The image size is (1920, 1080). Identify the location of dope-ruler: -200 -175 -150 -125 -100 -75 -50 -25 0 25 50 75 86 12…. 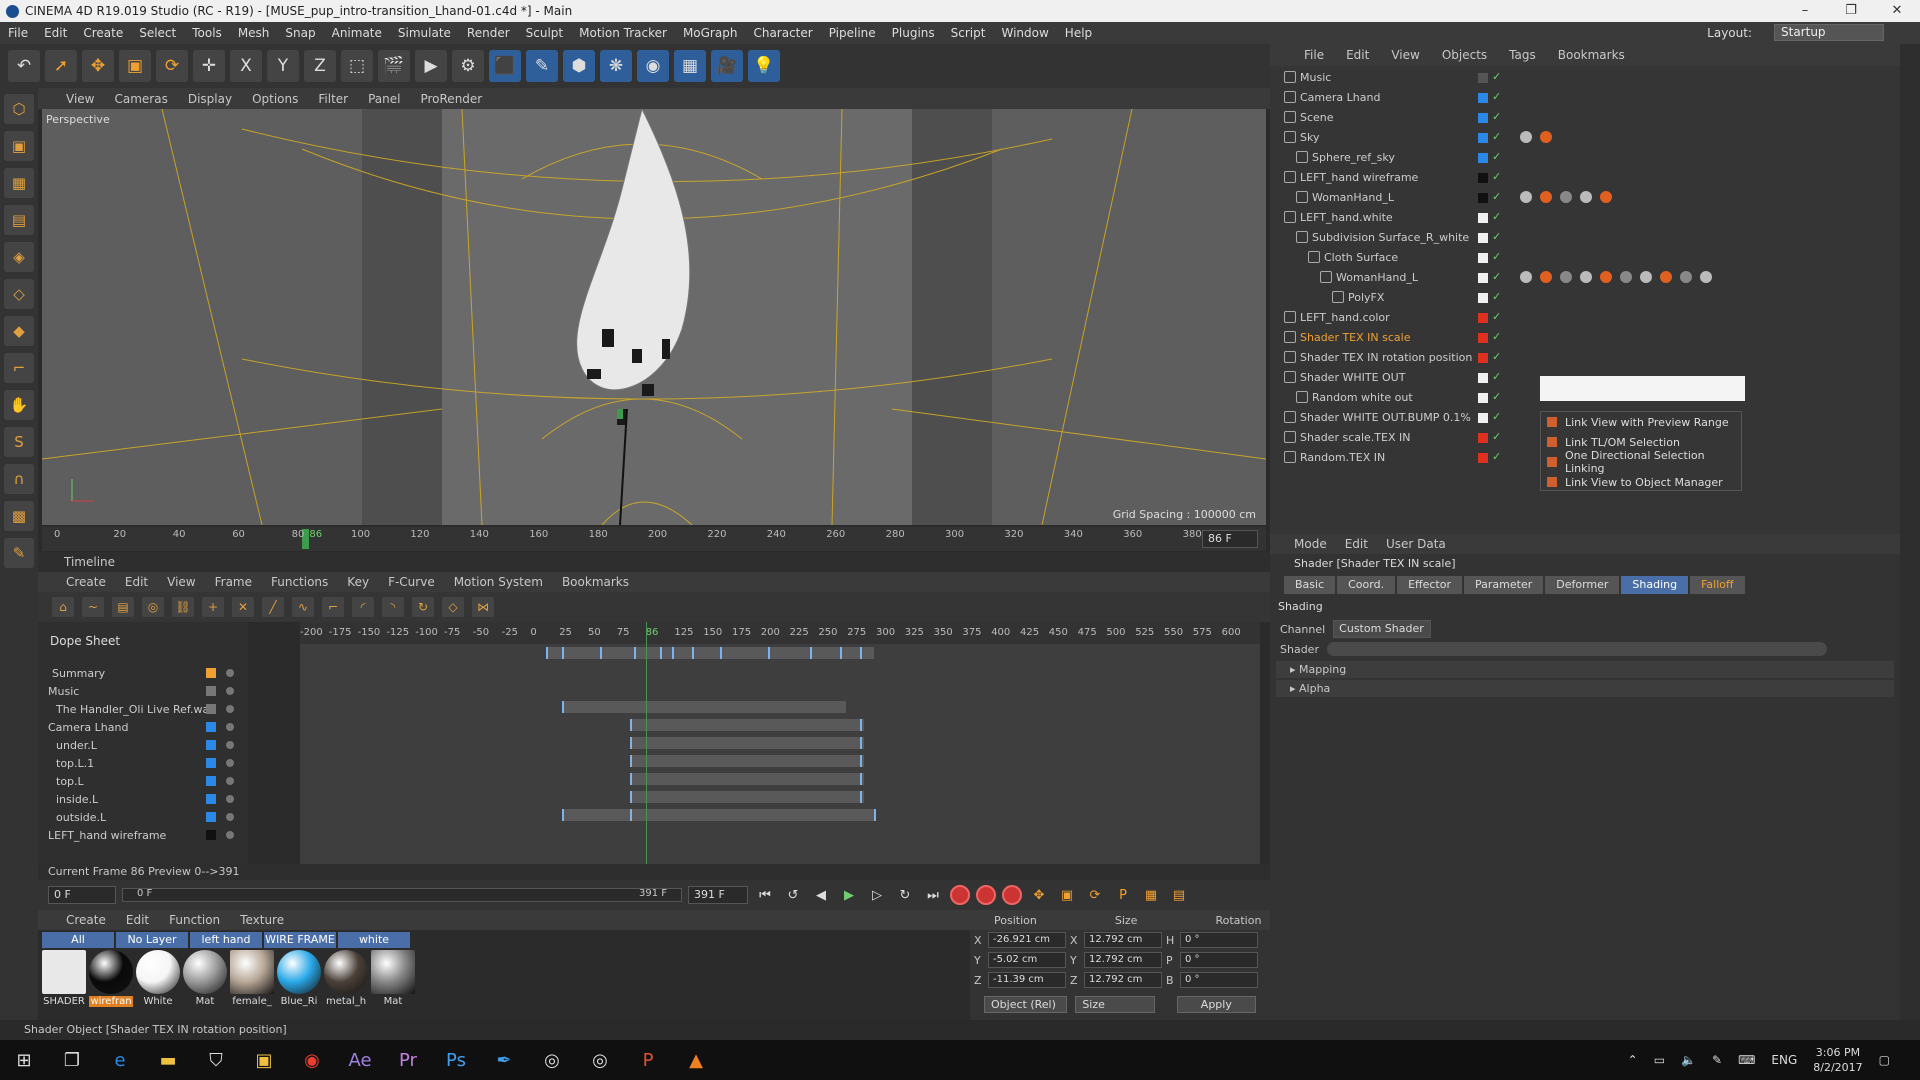
(780, 633).